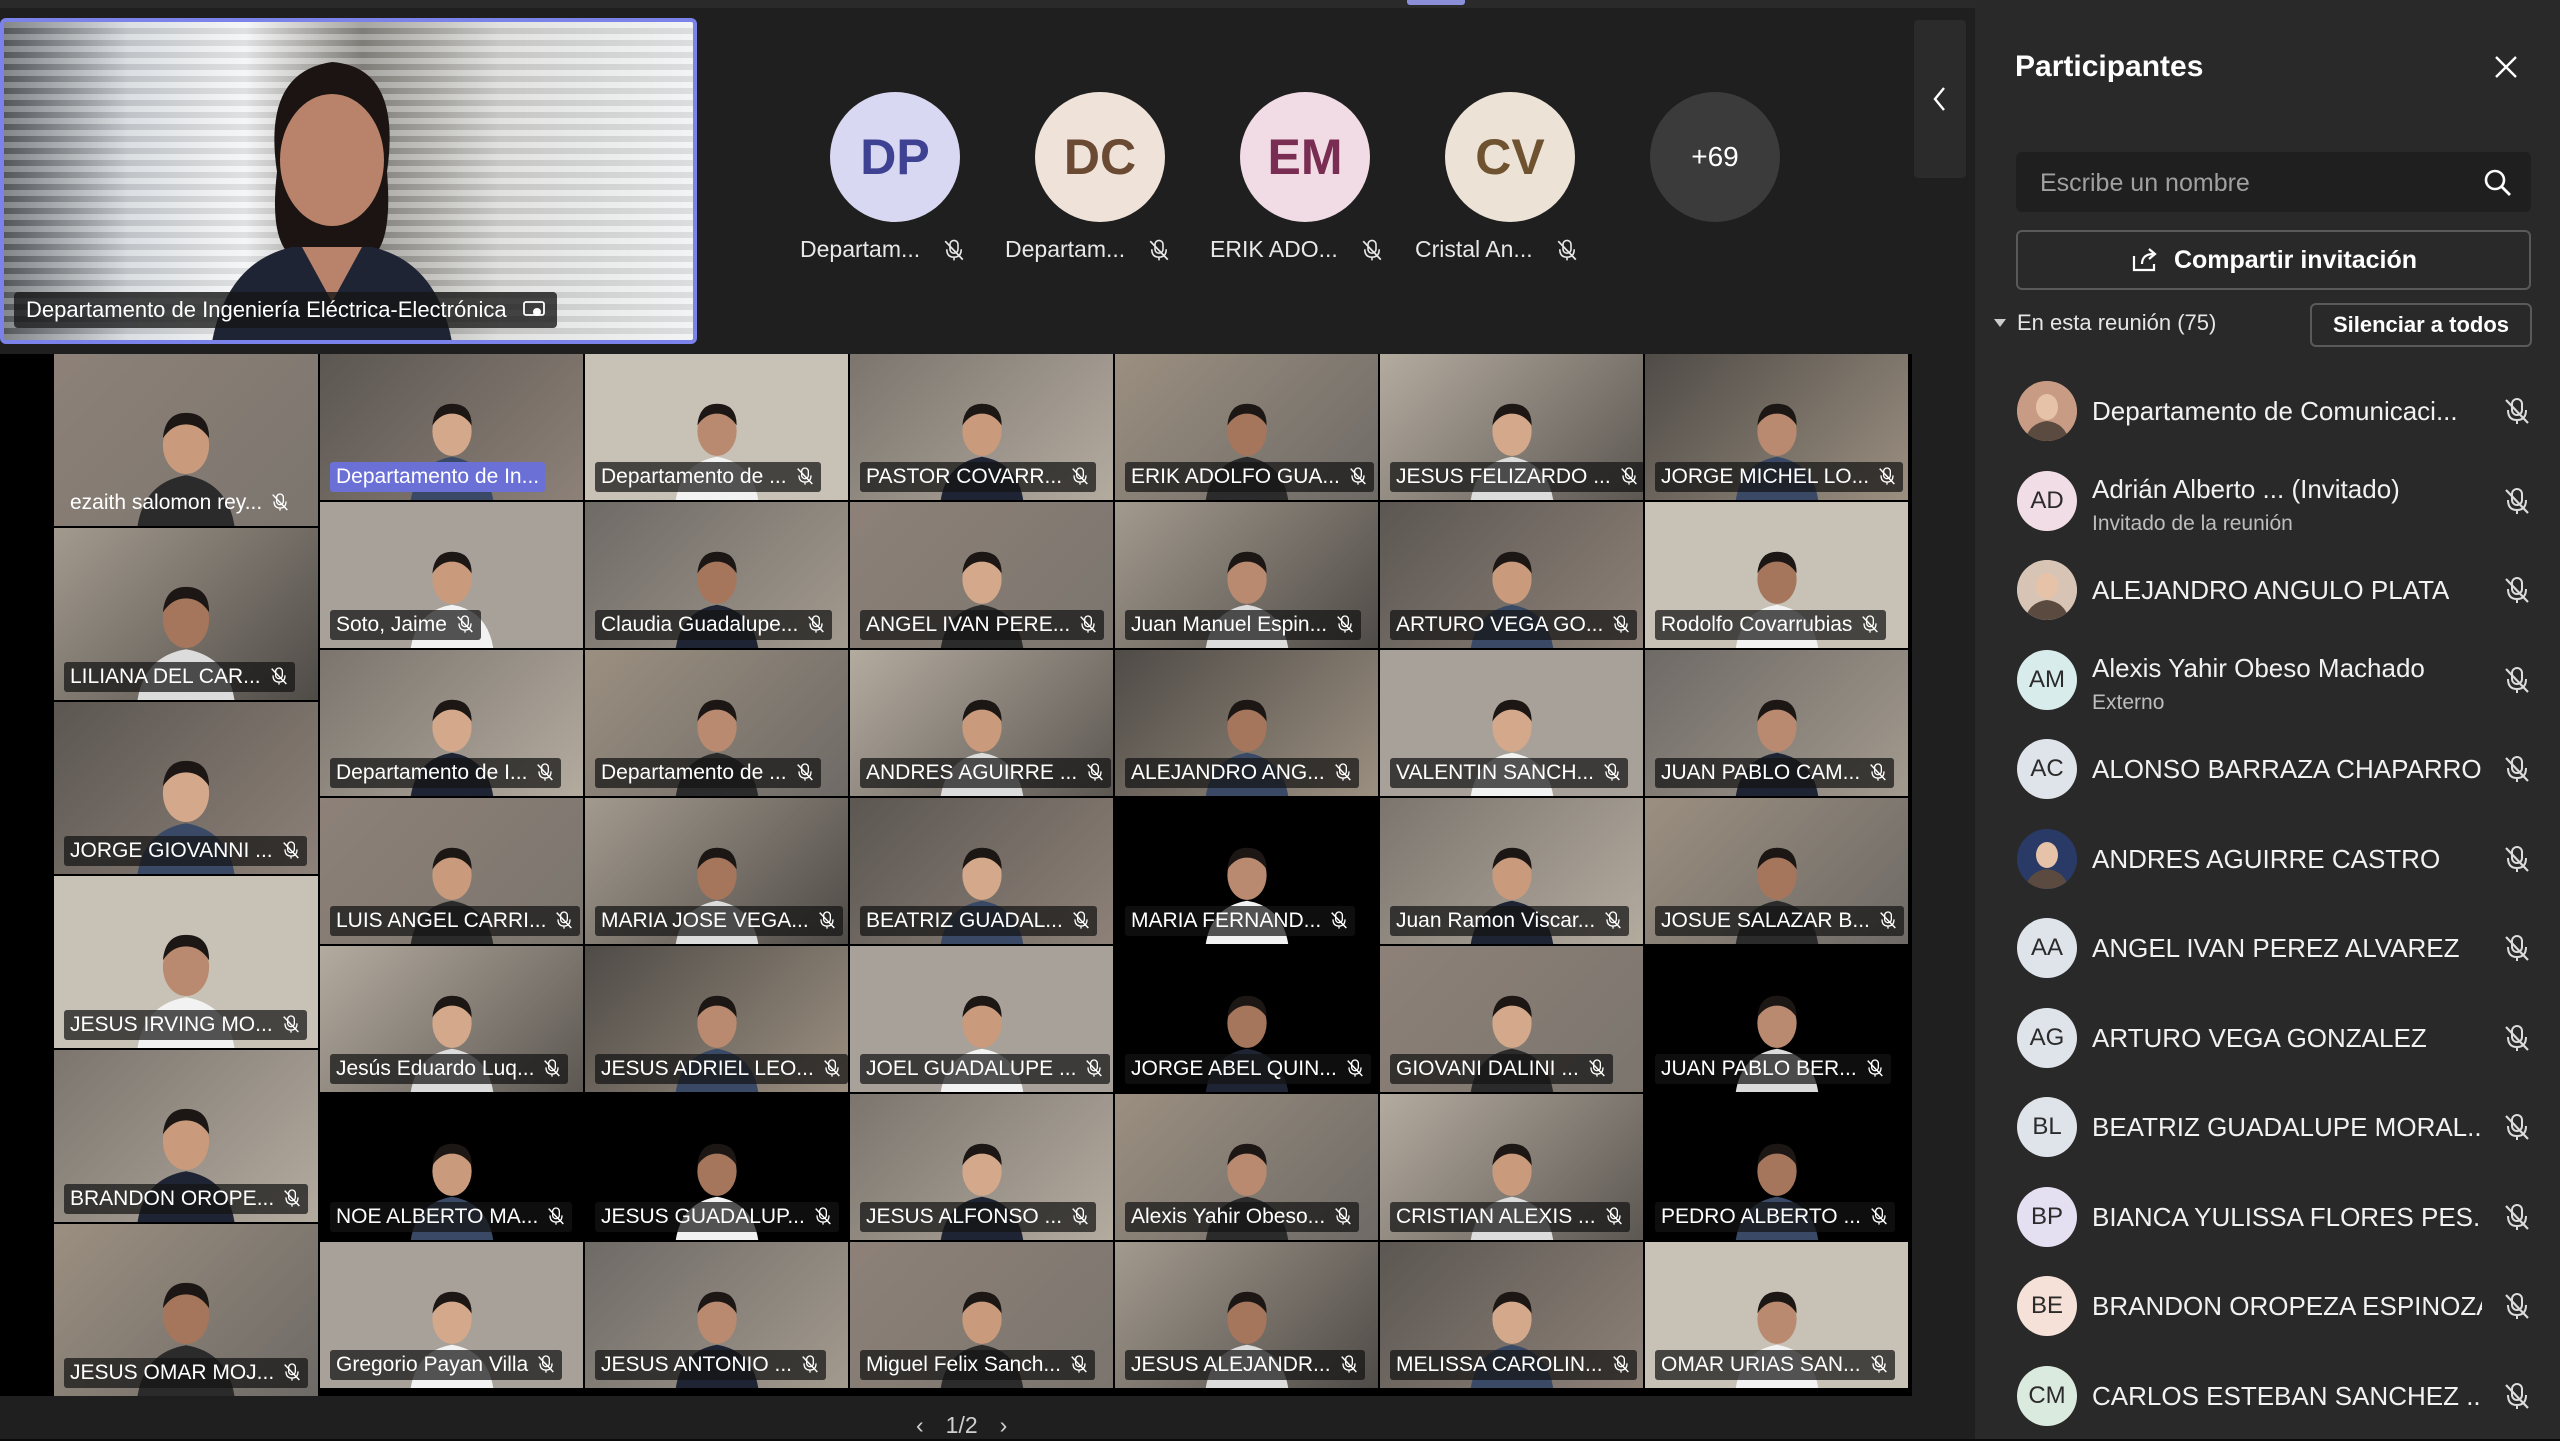  Describe the element at coordinates (1776, 575) in the screenshot. I see `participant-video-tile: Rodolfo Covarrubias` at that location.